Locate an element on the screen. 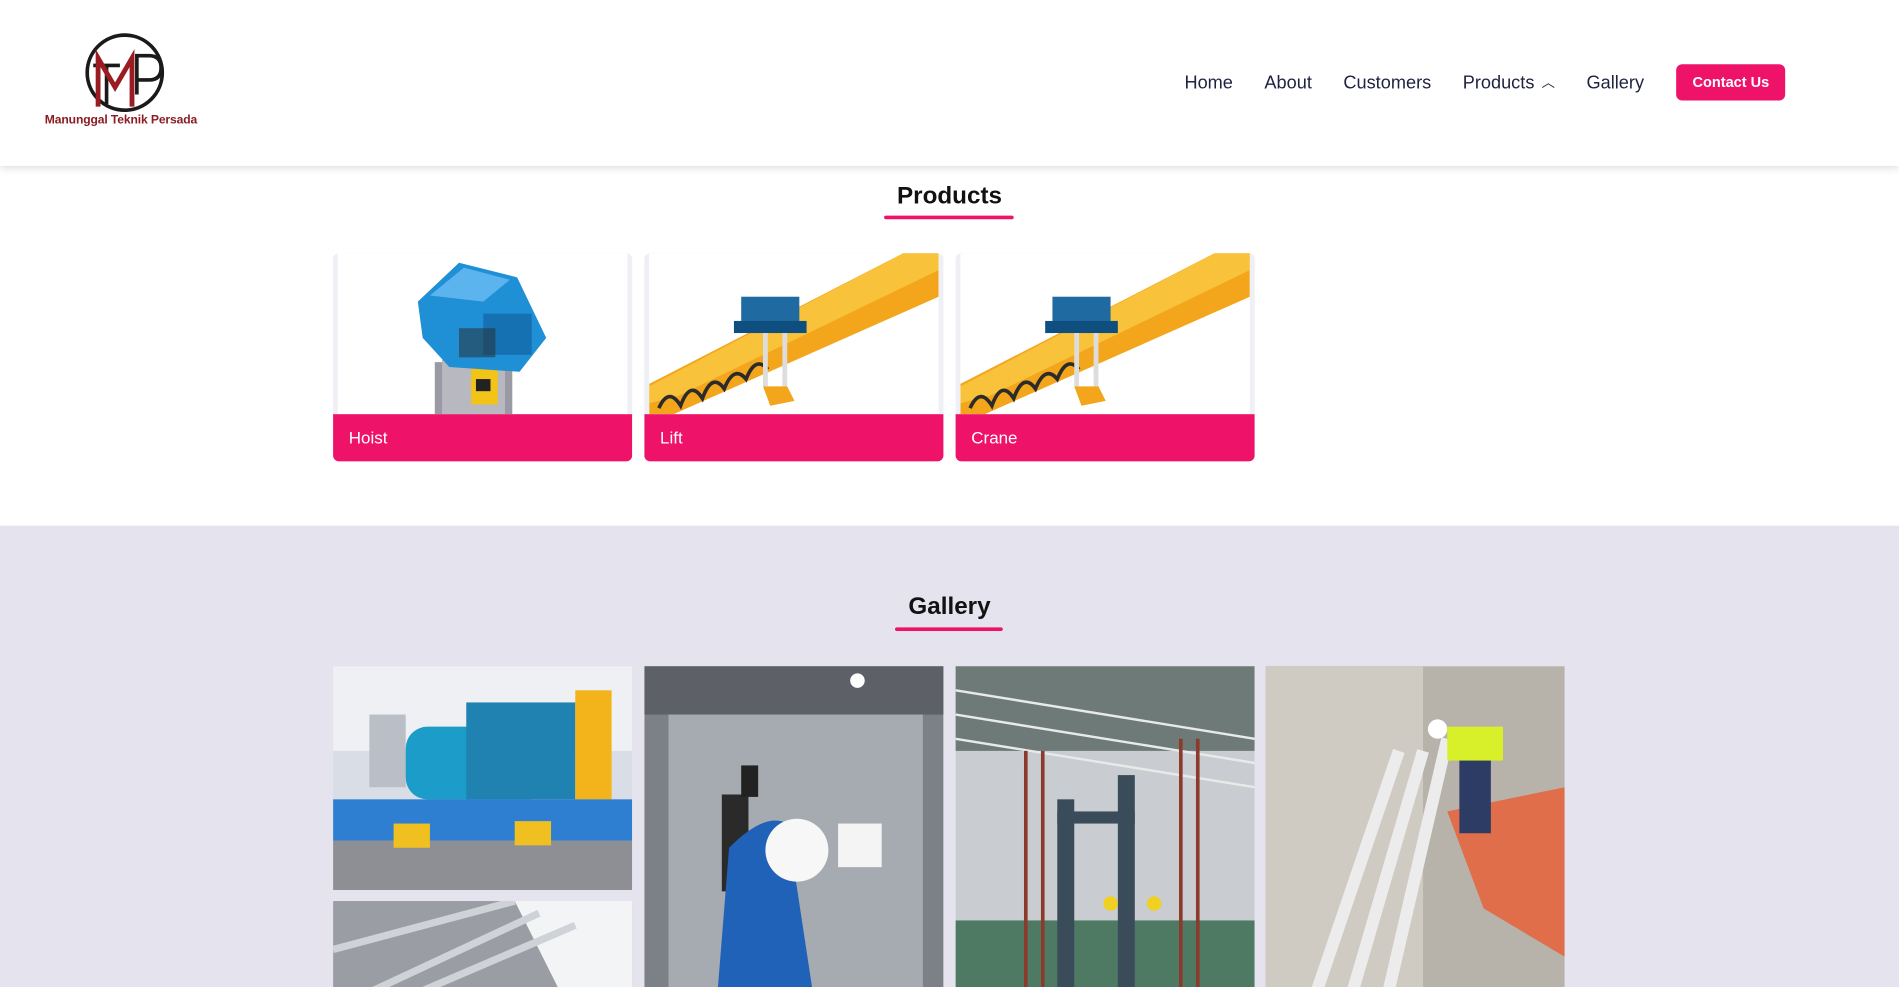 The image size is (1899, 987). nav-customers: Customers is located at coordinates (1387, 82).